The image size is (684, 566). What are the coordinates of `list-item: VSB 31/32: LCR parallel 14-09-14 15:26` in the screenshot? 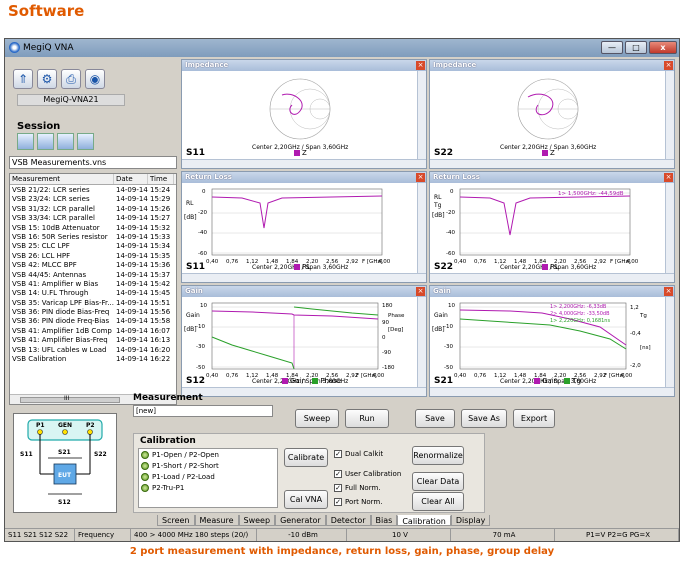 It's located at (93, 208).